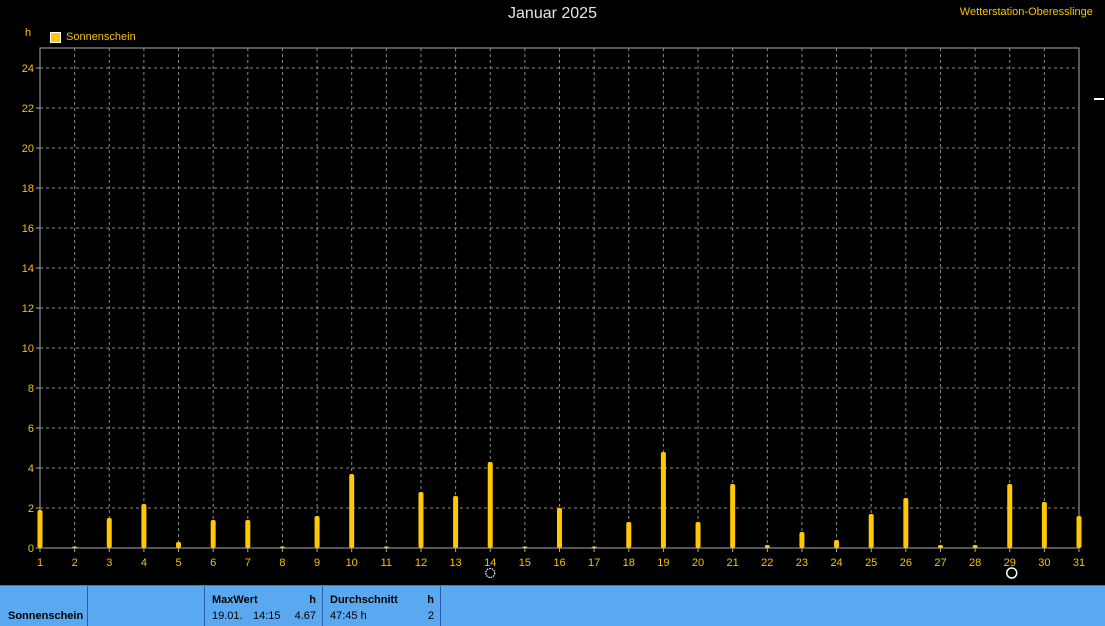  I want to click on x-tick-label: 9, so click(317, 563).